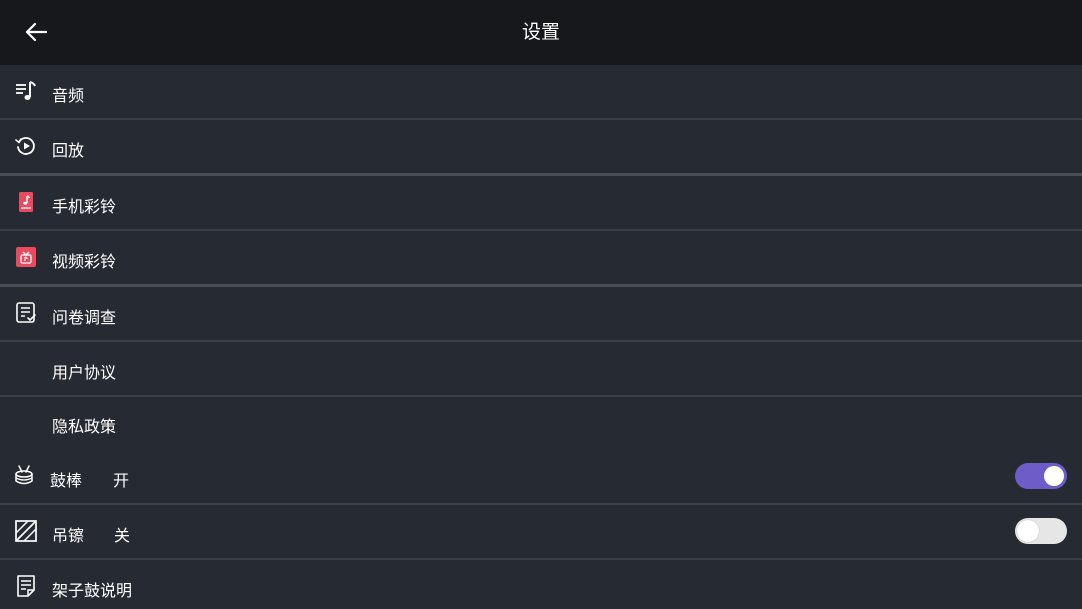 Image resolution: width=1082 pixels, height=609 pixels. What do you see at coordinates (1041, 476) in the screenshot?
I see `drumstick-toggle` at bounding box center [1041, 476].